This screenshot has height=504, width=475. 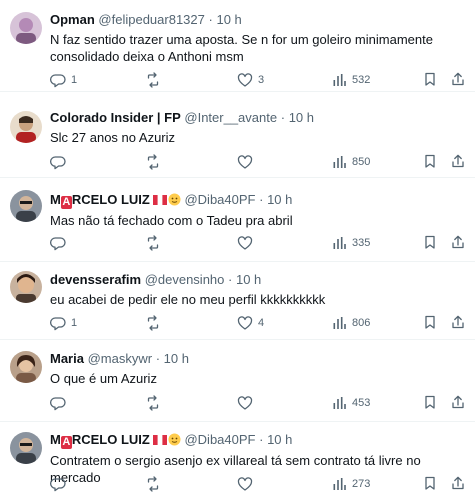 What do you see at coordinates (185, 279) in the screenshot?
I see `user-handle: @devensinho` at bounding box center [185, 279].